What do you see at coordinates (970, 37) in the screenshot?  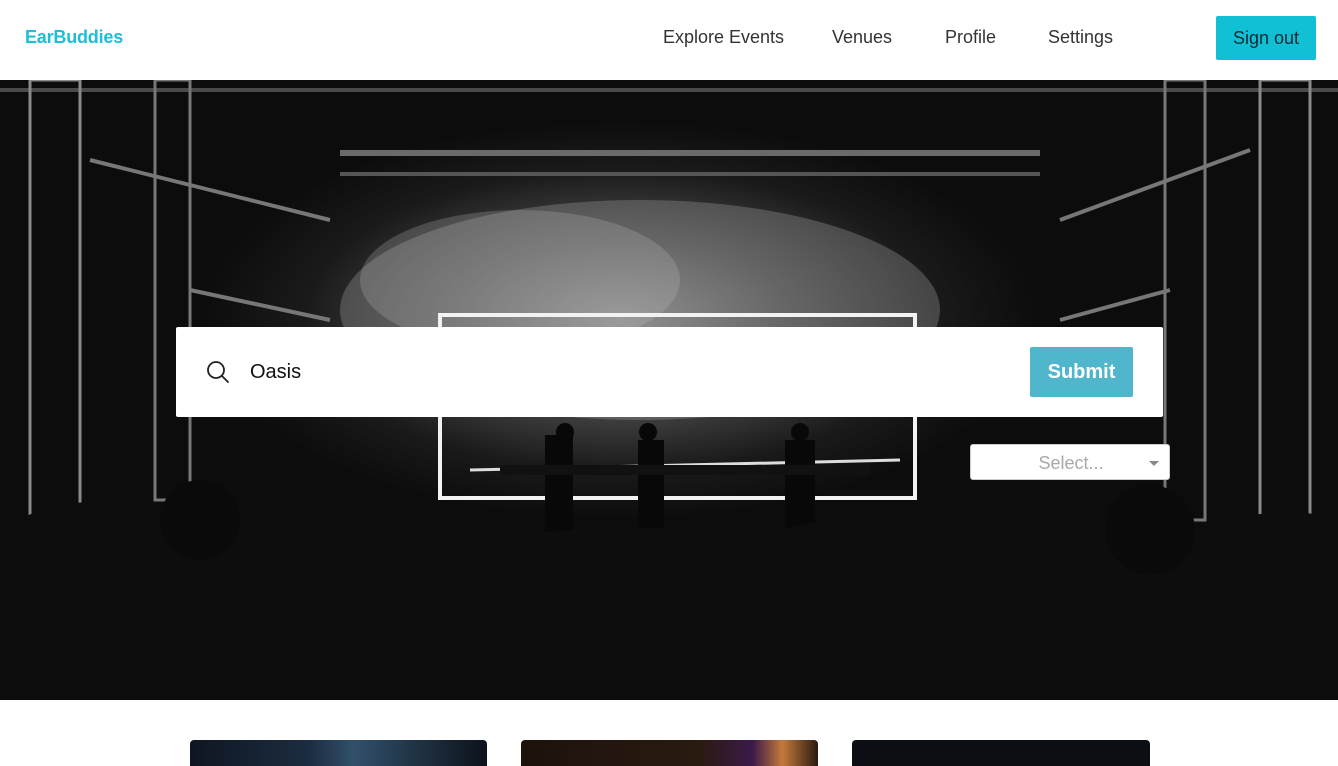 I see `nav-profile: Profile` at bounding box center [970, 37].